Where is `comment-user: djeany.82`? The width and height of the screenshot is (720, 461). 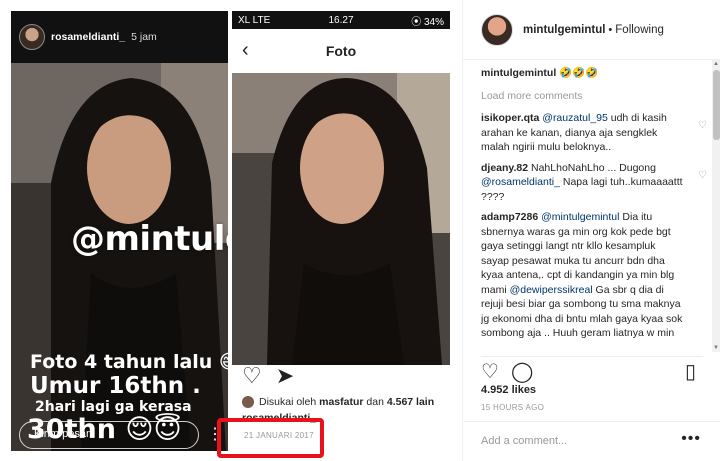
comment-user: djeany.82 is located at coordinates (504, 168).